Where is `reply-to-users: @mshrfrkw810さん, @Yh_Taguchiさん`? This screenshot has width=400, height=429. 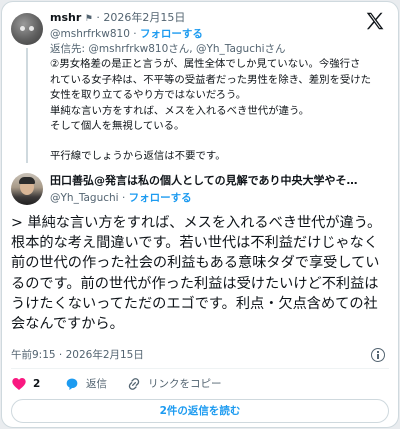 reply-to-users: @mshrfrkw810さん, @Yh_Taguchiさん is located at coordinates (186, 49).